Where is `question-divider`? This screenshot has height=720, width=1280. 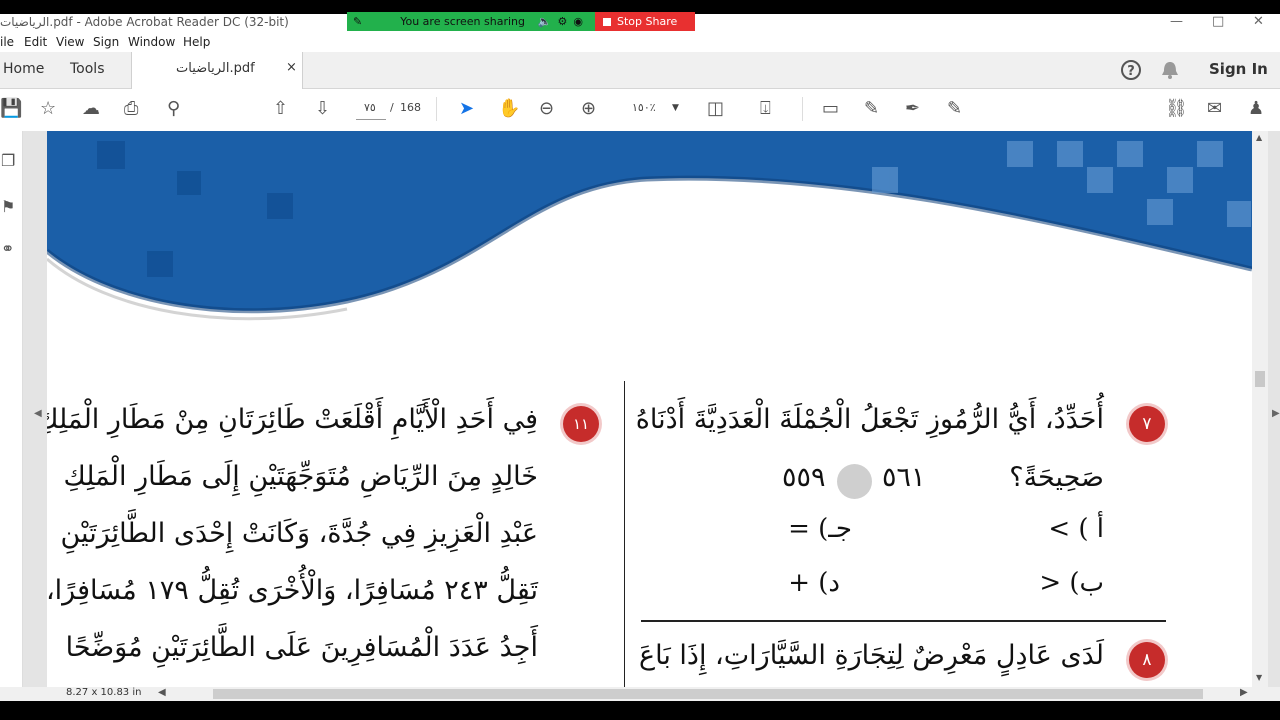 question-divider is located at coordinates (903, 621).